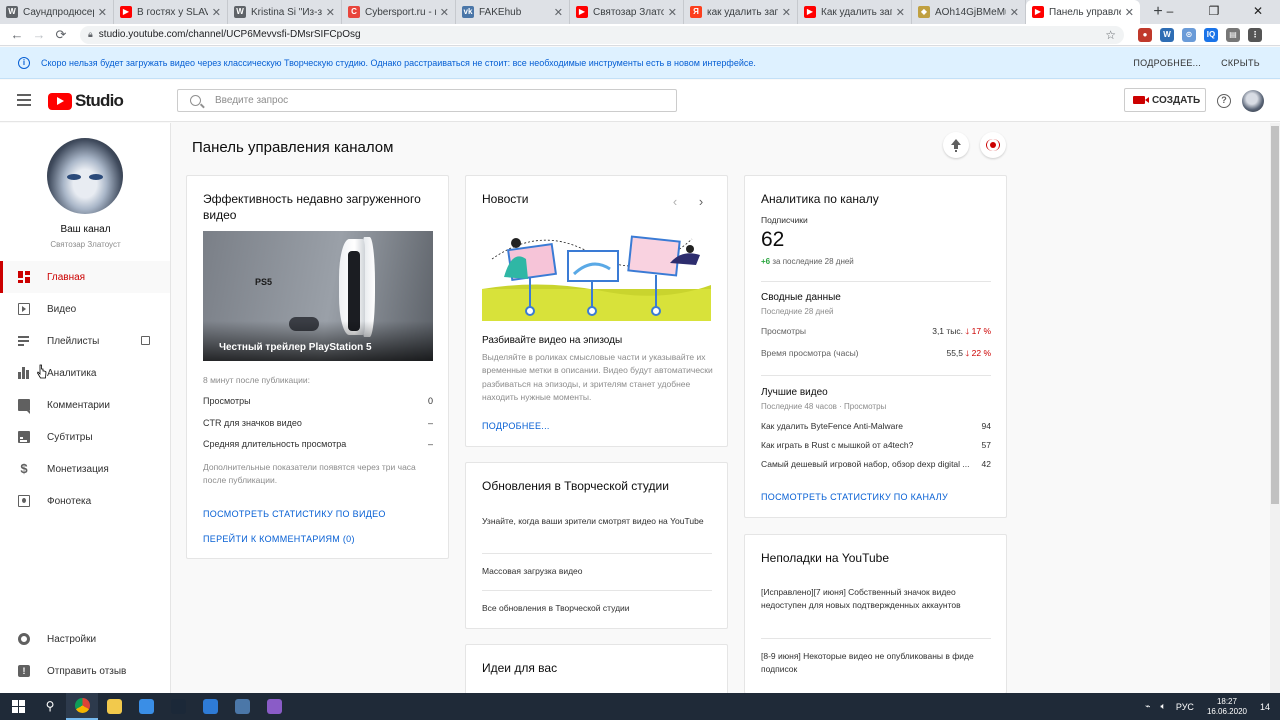 The height and width of the screenshot is (720, 1280). What do you see at coordinates (399, 12) in the screenshot?
I see `browser-tab: C Cybersport.ru - пор ✕` at bounding box center [399, 12].